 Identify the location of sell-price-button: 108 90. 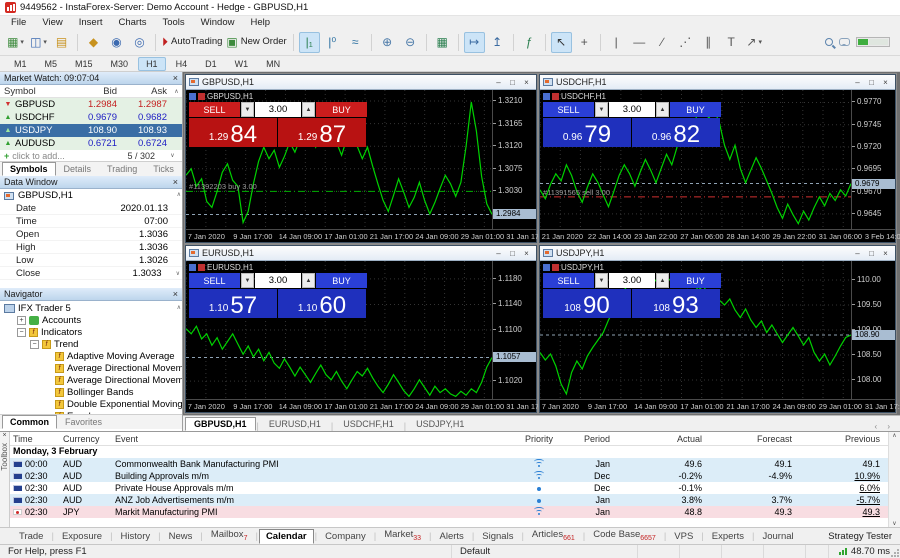
(587, 303).